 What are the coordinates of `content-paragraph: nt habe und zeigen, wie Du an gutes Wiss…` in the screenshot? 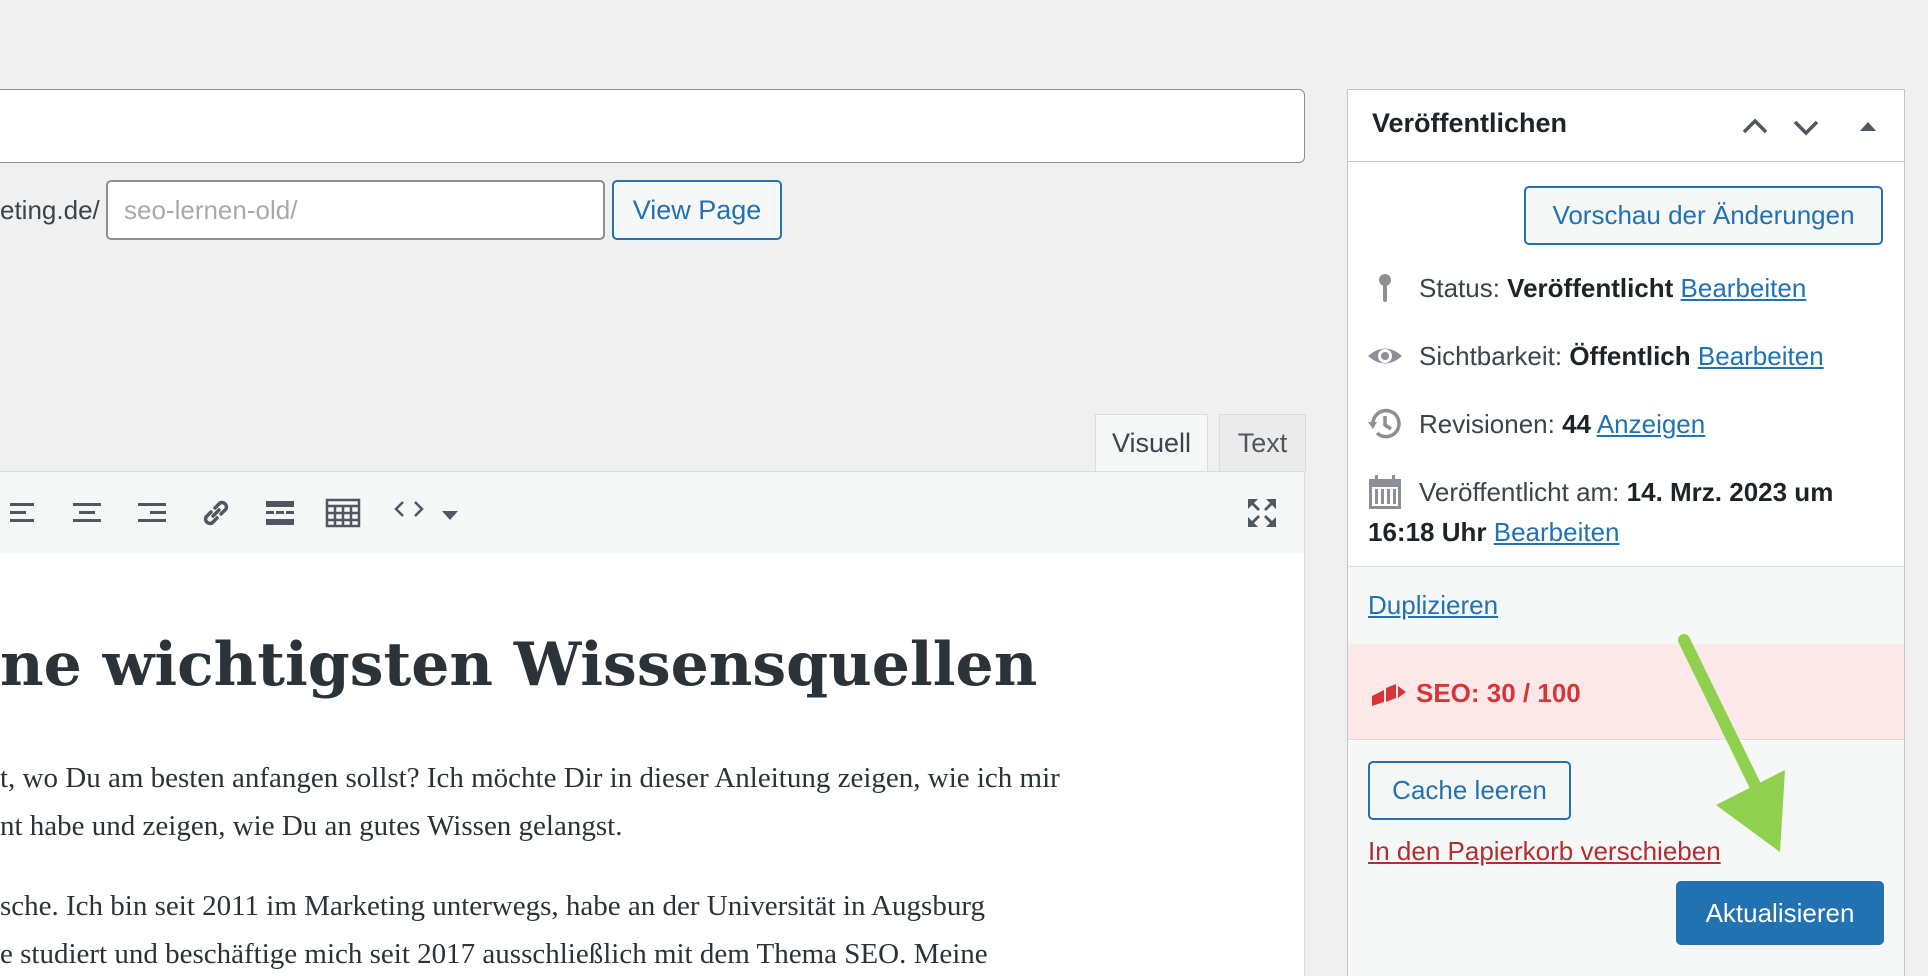 It's located at (311, 826).